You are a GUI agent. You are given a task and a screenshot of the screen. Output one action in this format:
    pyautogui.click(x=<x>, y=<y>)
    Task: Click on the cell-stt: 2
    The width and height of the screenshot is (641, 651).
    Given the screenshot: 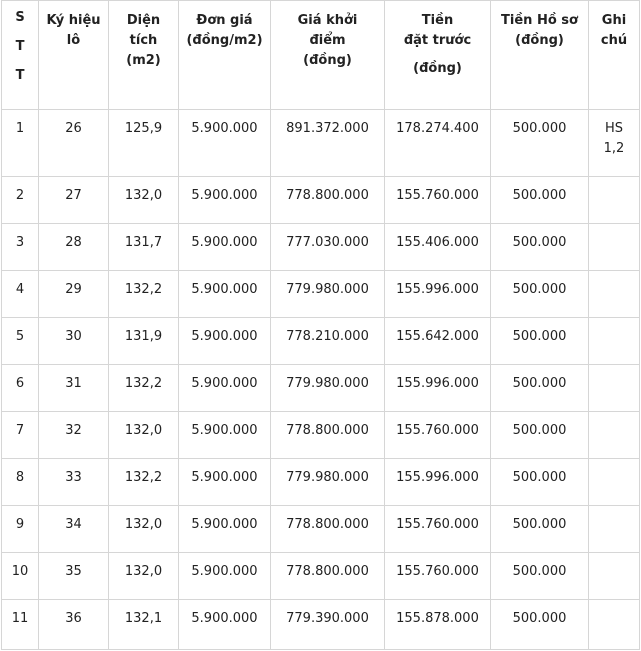 What is the action you would take?
    pyautogui.click(x=20, y=200)
    